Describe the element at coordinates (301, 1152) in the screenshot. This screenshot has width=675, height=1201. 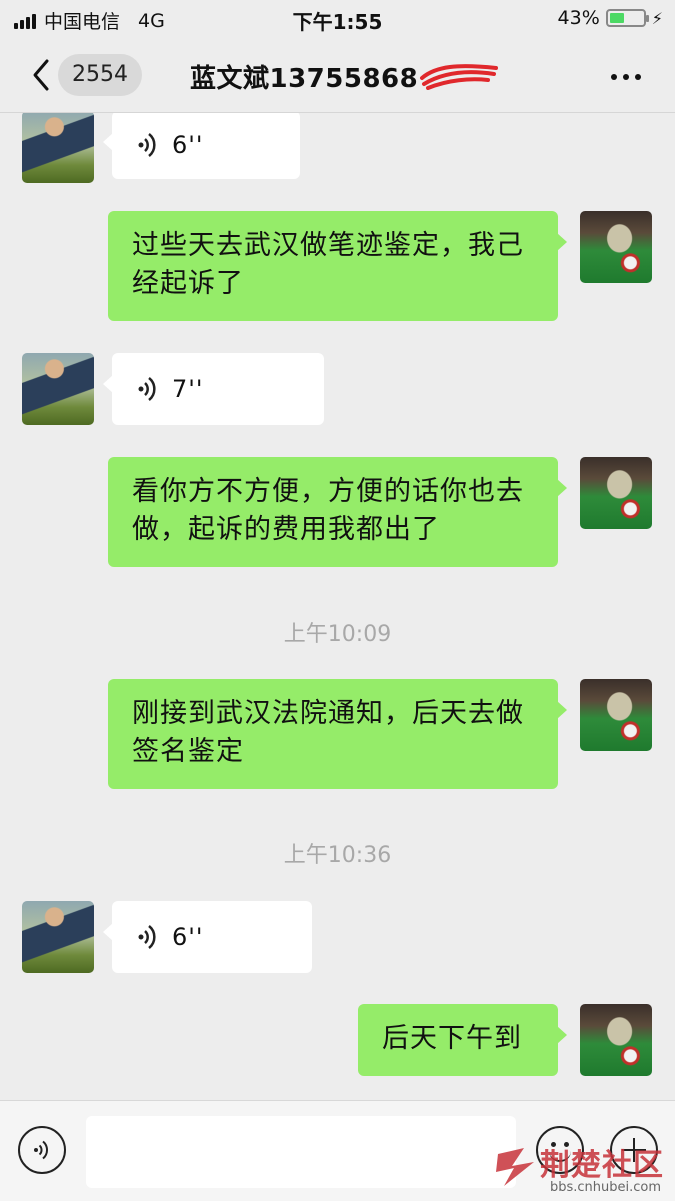
I see `message-input` at that location.